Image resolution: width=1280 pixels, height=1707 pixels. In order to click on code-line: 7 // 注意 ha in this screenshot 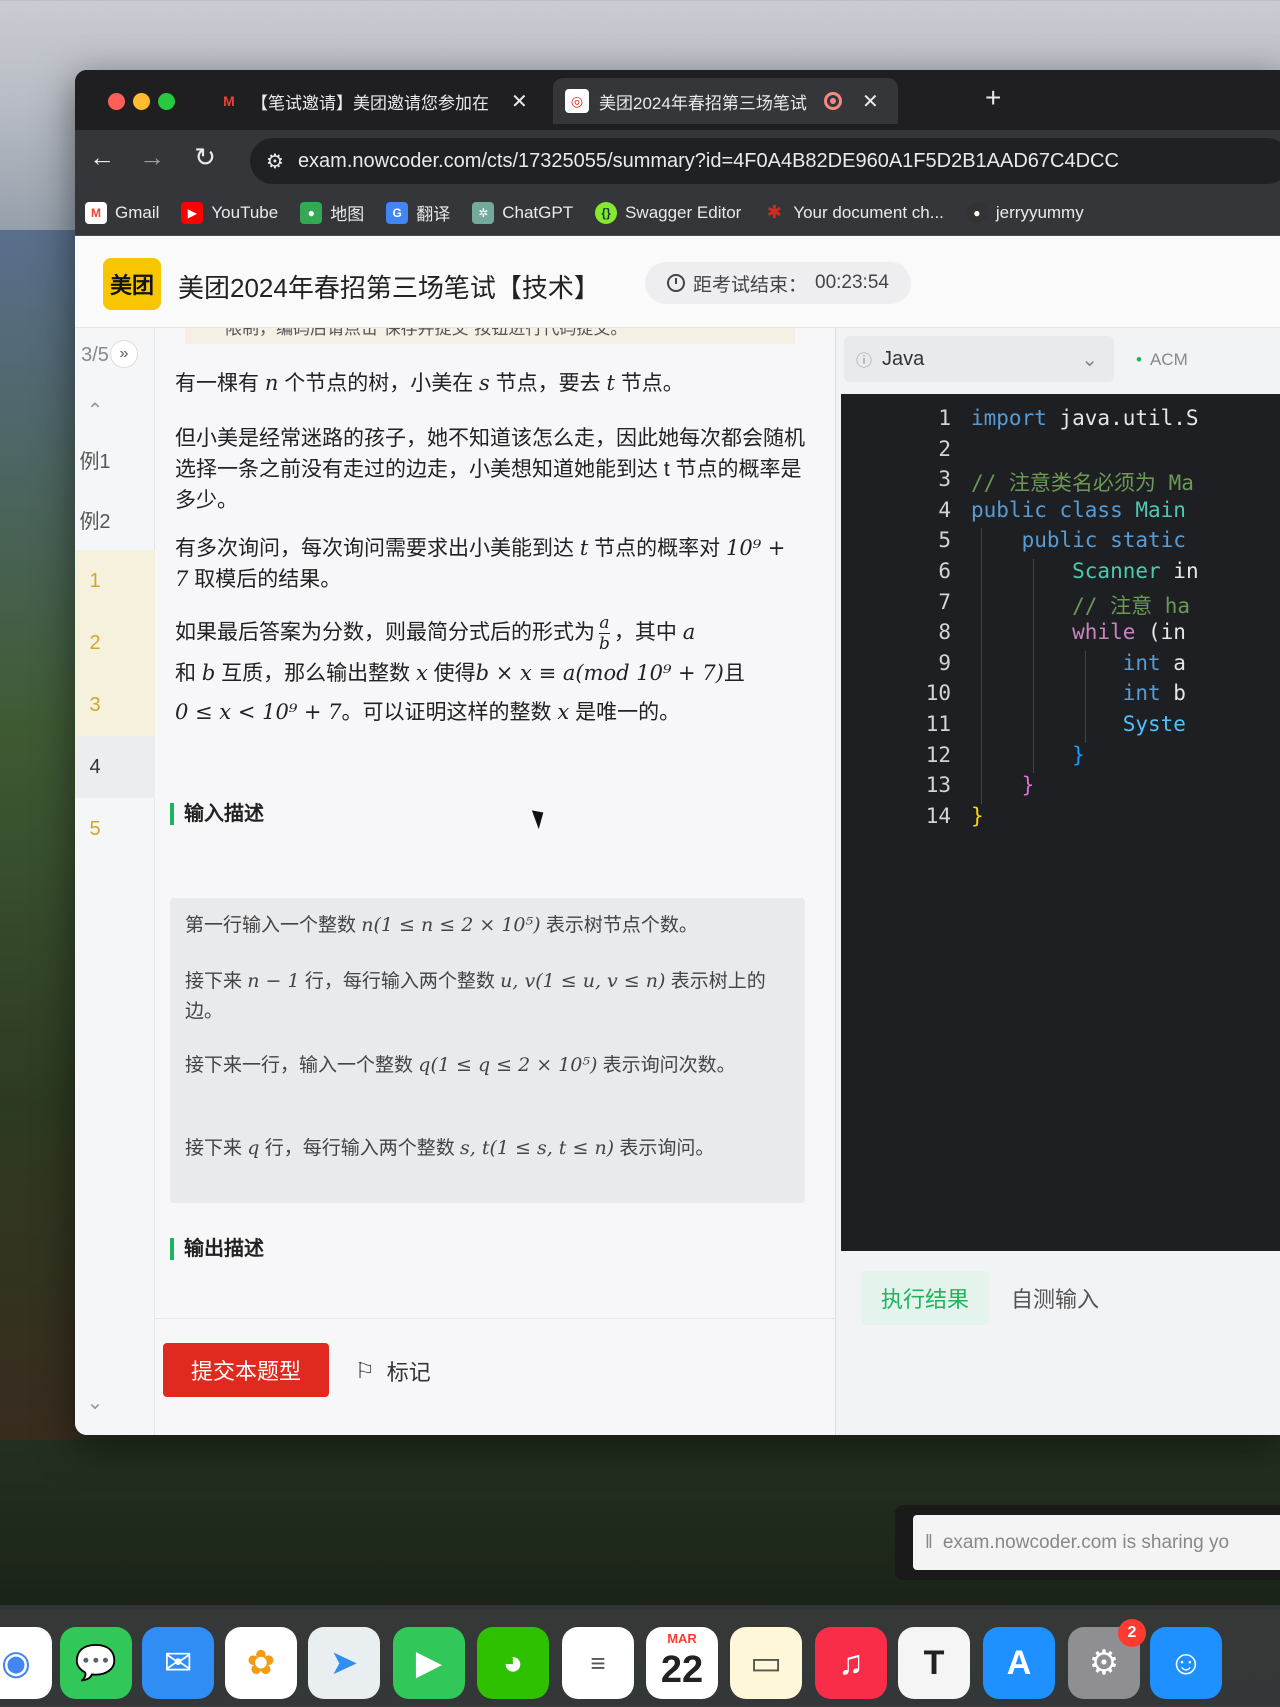, I will do `click(1060, 605)`.